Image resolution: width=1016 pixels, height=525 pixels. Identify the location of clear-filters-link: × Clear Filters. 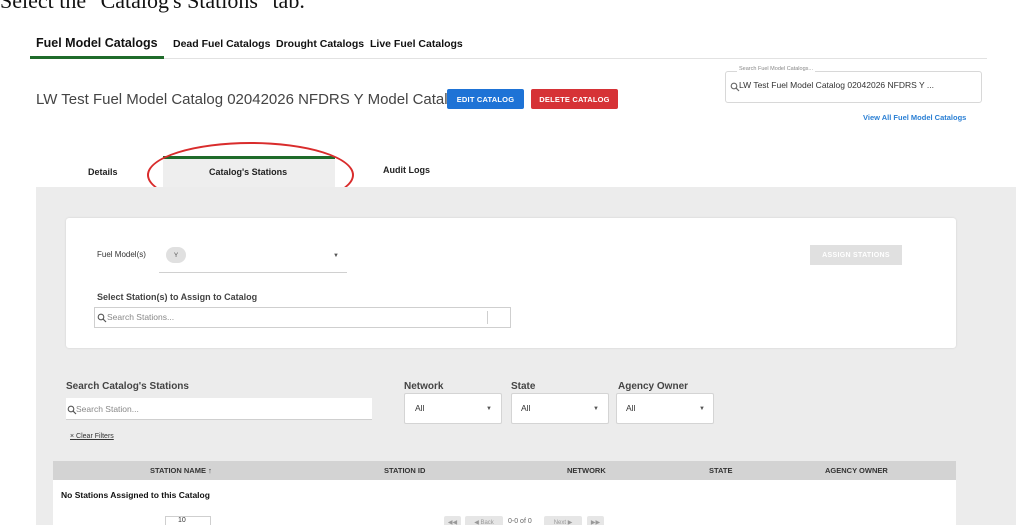
(92, 436).